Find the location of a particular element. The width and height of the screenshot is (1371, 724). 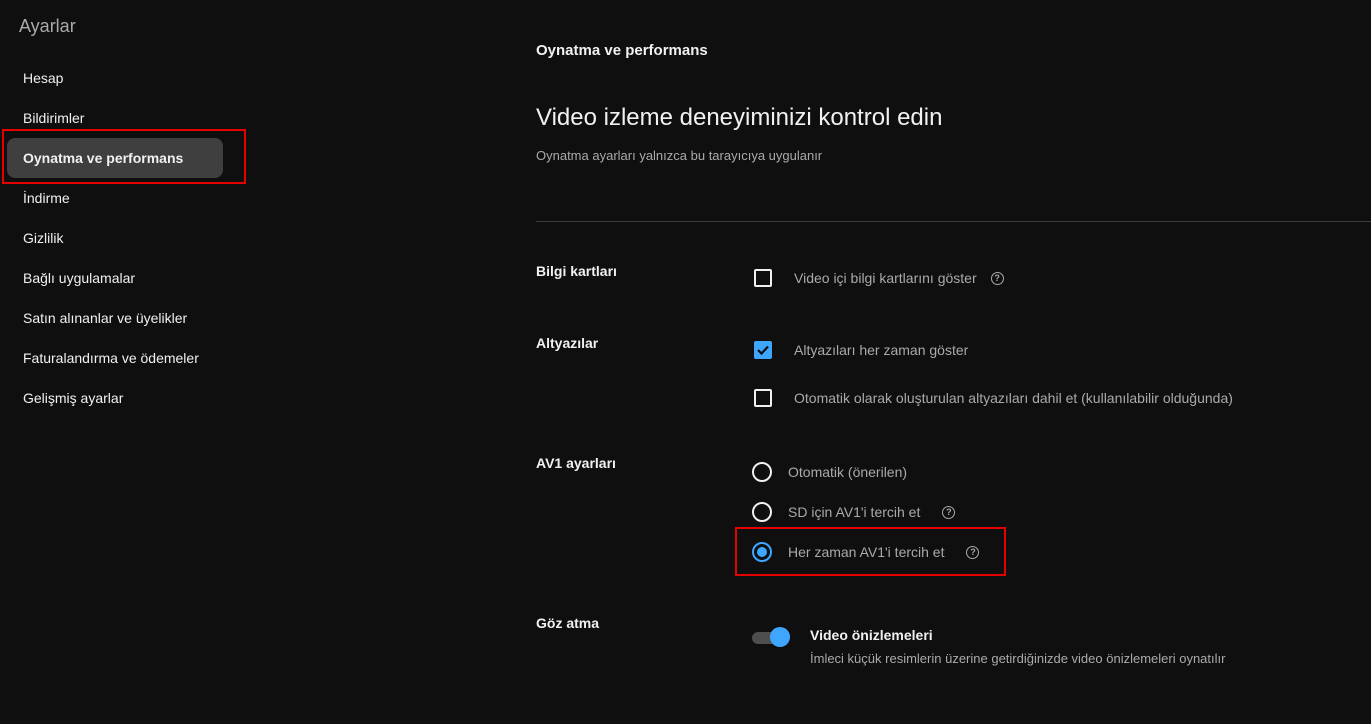

video-preview-title: Video önizlemeleri is located at coordinates (871, 635).